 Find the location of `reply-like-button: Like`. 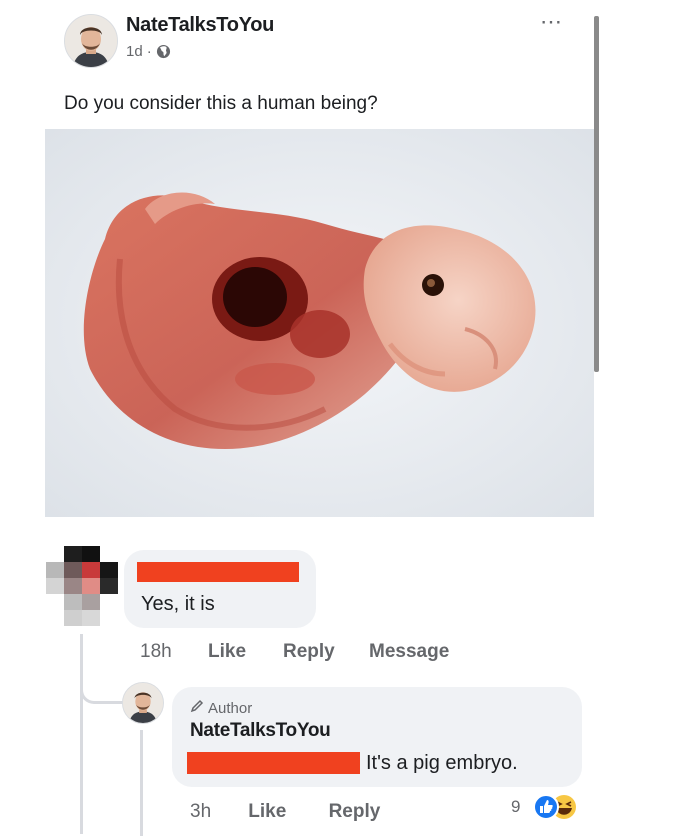

reply-like-button: Like is located at coordinates (285, 812).